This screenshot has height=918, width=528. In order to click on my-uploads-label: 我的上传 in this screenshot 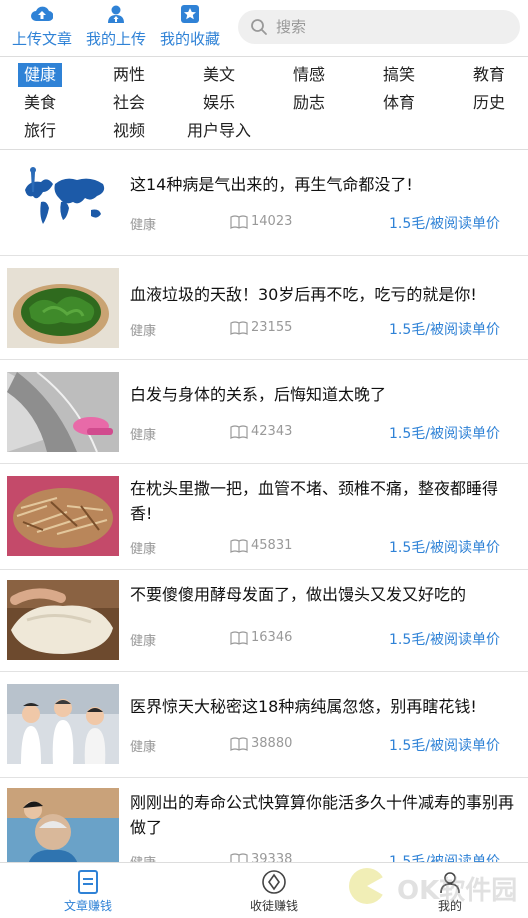, I will do `click(115, 39)`.